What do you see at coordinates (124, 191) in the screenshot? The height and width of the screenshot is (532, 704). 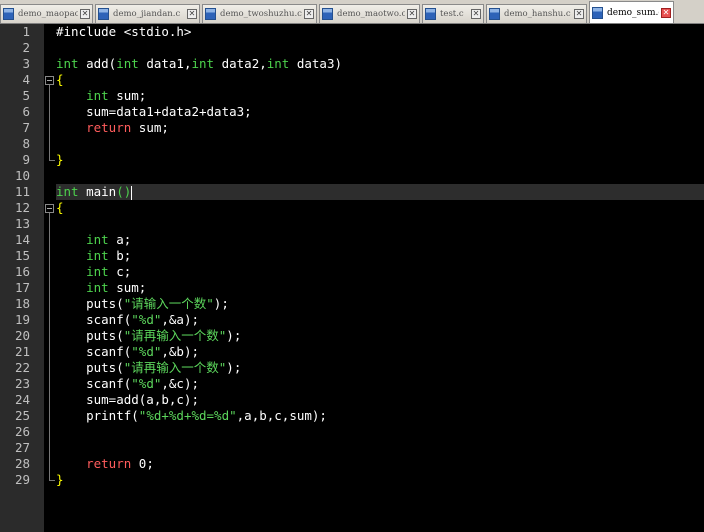 I see `code-token: ()` at bounding box center [124, 191].